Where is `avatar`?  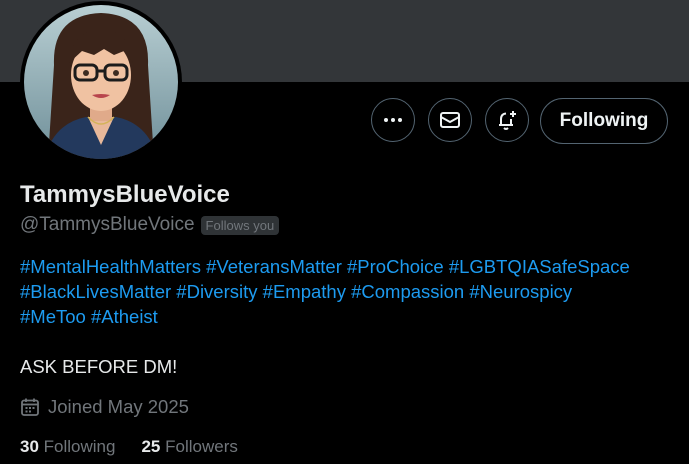 avatar is located at coordinates (101, 82).